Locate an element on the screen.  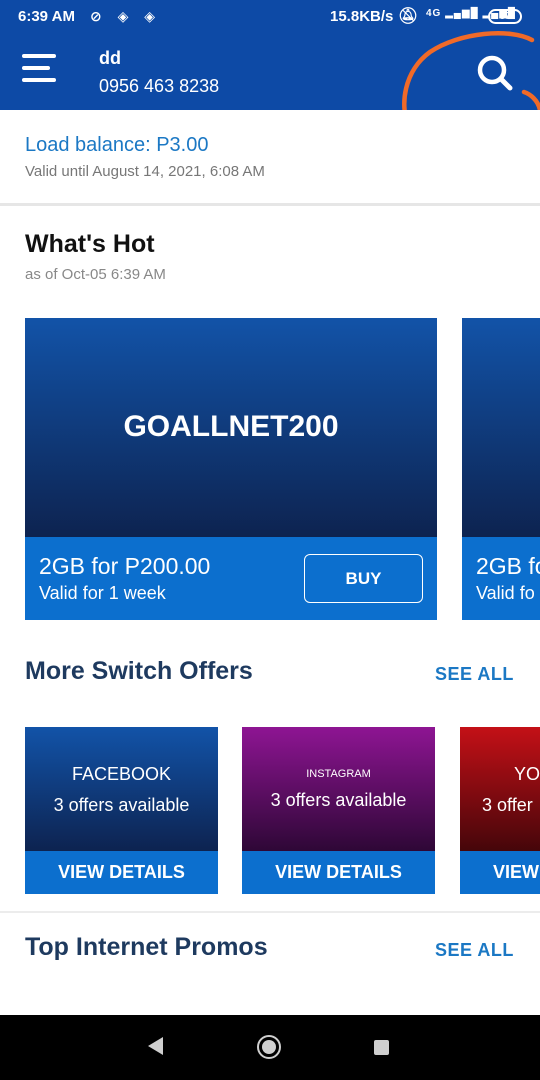
promo-code: GOALLNET200 is located at coordinates (231, 426).